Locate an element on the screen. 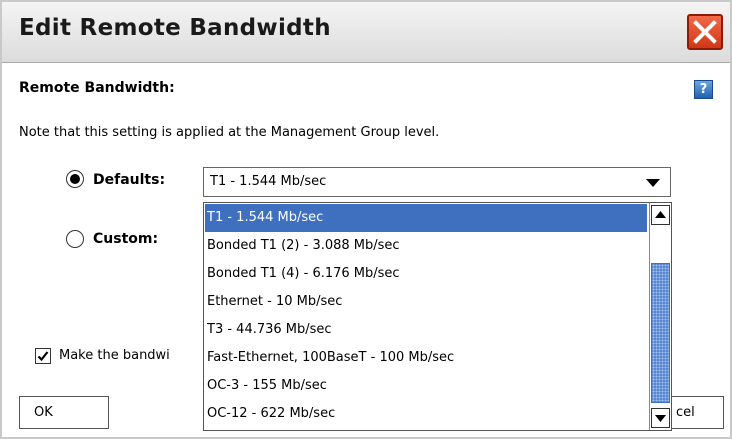 The width and height of the screenshot is (732, 439). bandwidth-select: T1 - 1.544 Mb/sec is located at coordinates (437, 182).